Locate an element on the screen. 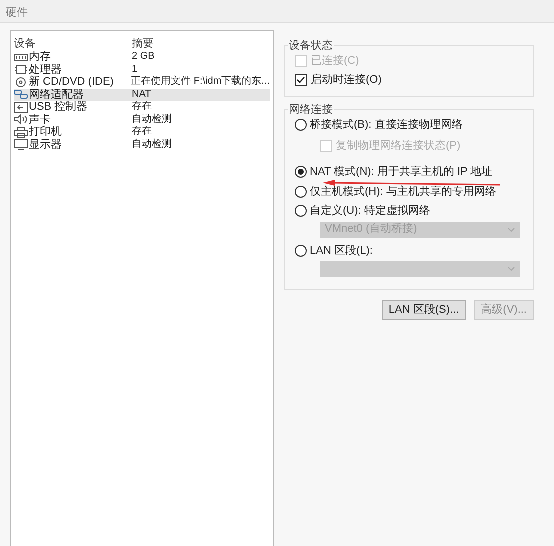  window-title: 硬件 is located at coordinates (17, 13).